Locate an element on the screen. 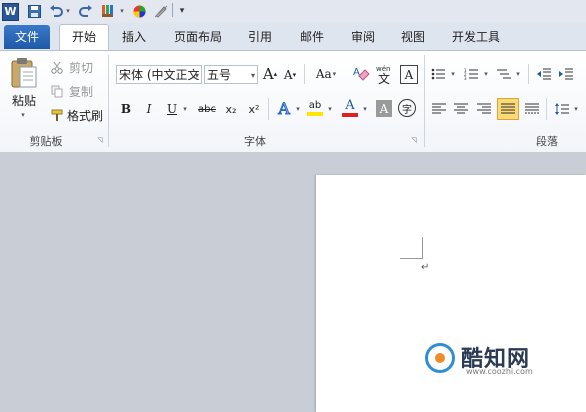  watermark-logo-icon is located at coordinates (440, 358).